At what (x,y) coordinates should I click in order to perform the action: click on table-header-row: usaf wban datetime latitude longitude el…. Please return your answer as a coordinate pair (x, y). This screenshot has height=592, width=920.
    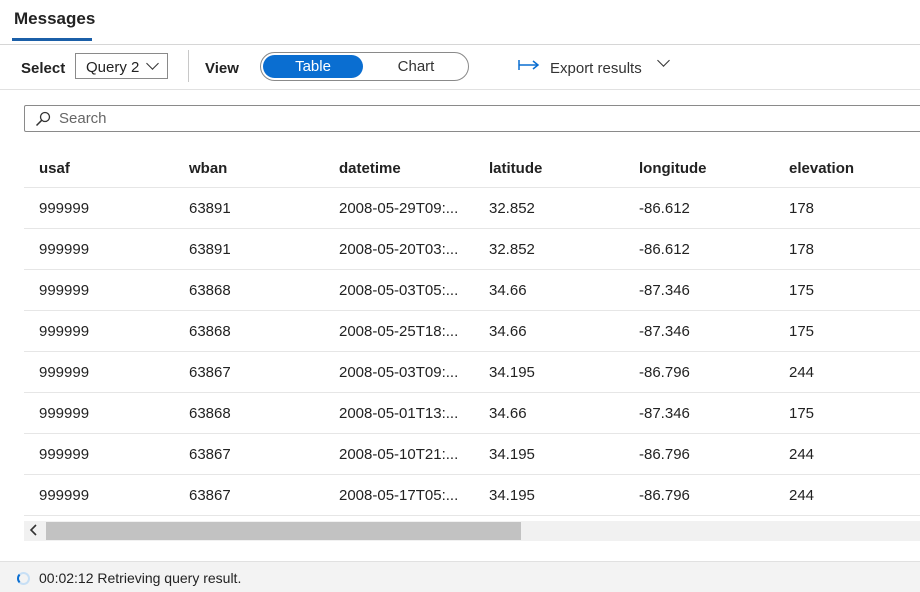
    Looking at the image, I should click on (472, 167).